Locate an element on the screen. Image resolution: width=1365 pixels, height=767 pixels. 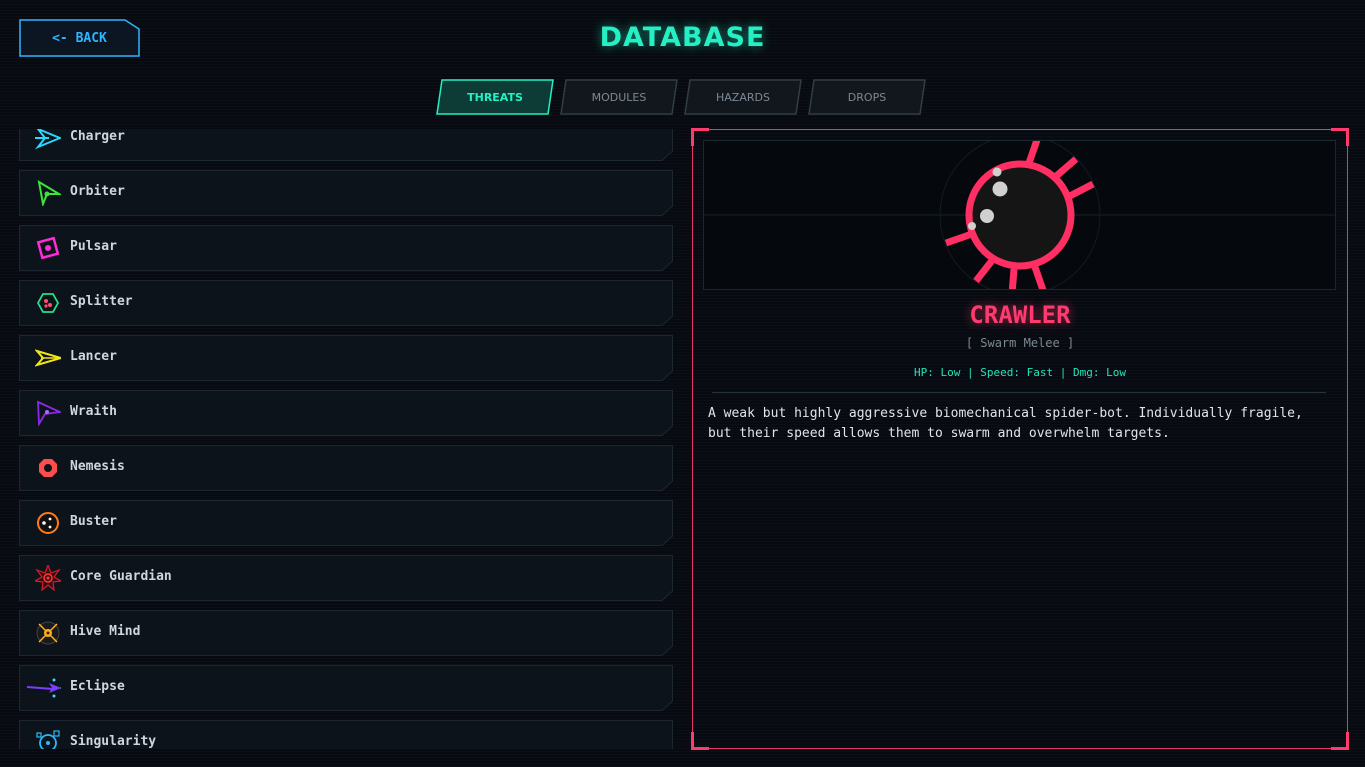
tab-drops-label: DROPS is located at coordinates (867, 97).